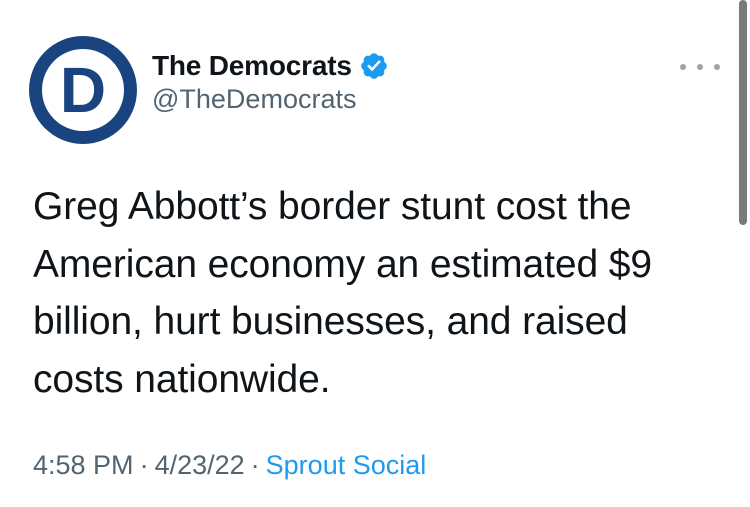  What do you see at coordinates (252, 66) in the screenshot?
I see `display-name: The Democrats` at bounding box center [252, 66].